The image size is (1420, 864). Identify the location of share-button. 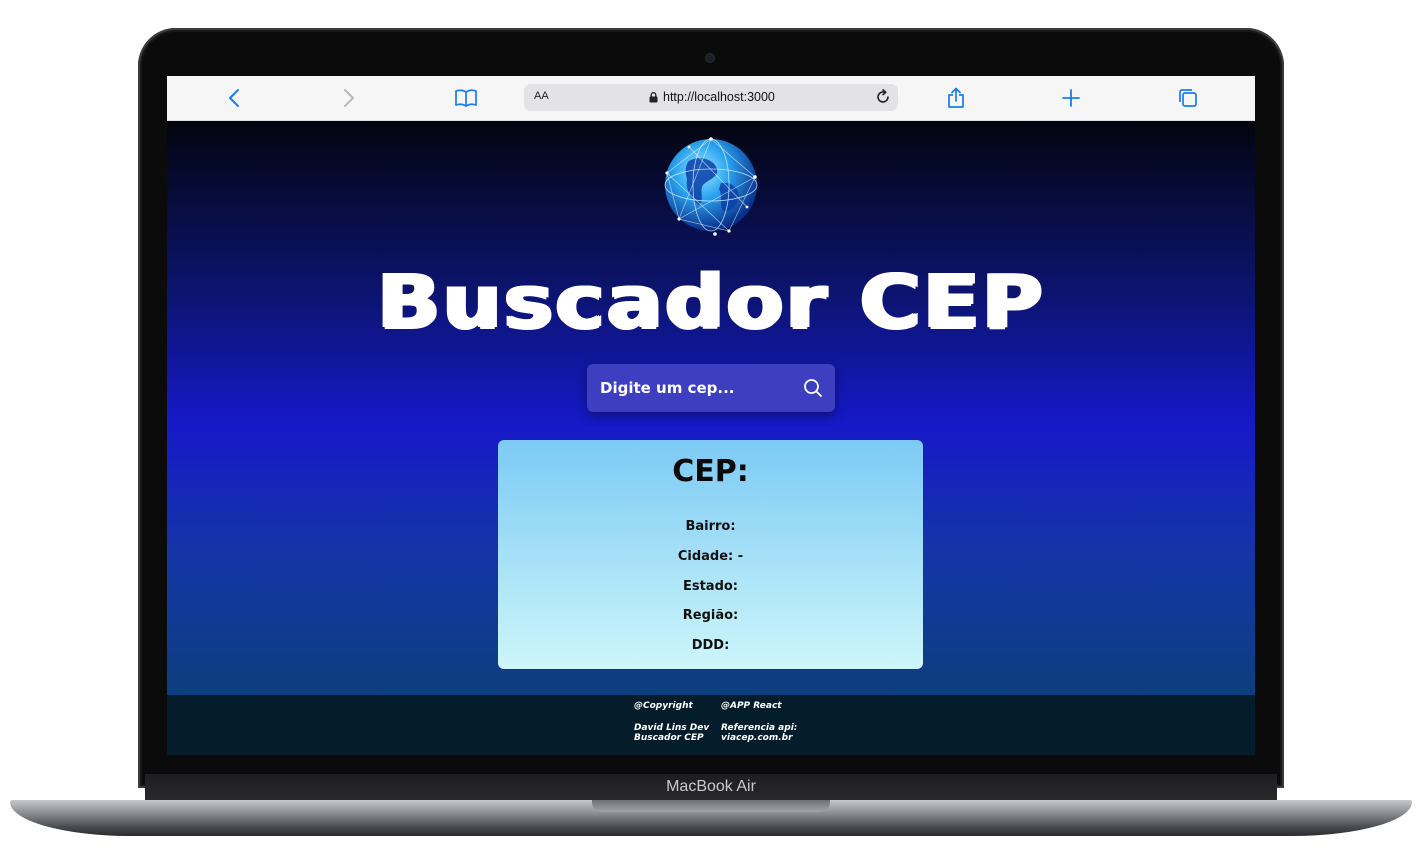
(956, 98).